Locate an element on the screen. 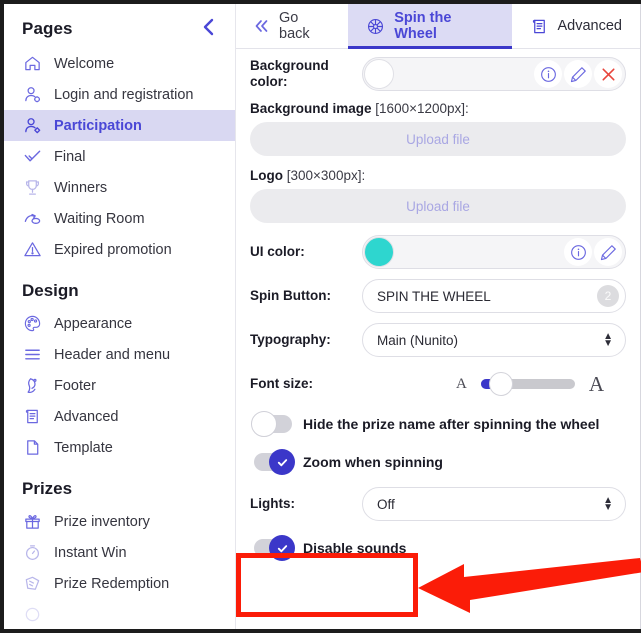 The height and width of the screenshot is (633, 641). font-size-slider is located at coordinates (527, 384).